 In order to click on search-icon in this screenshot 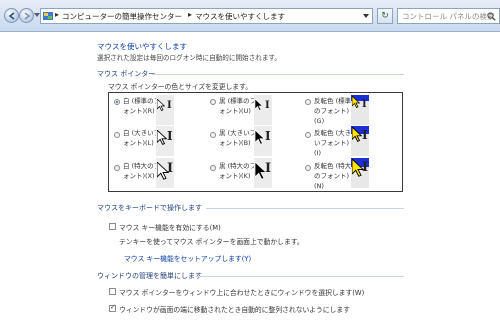, I will do `click(491, 16)`.